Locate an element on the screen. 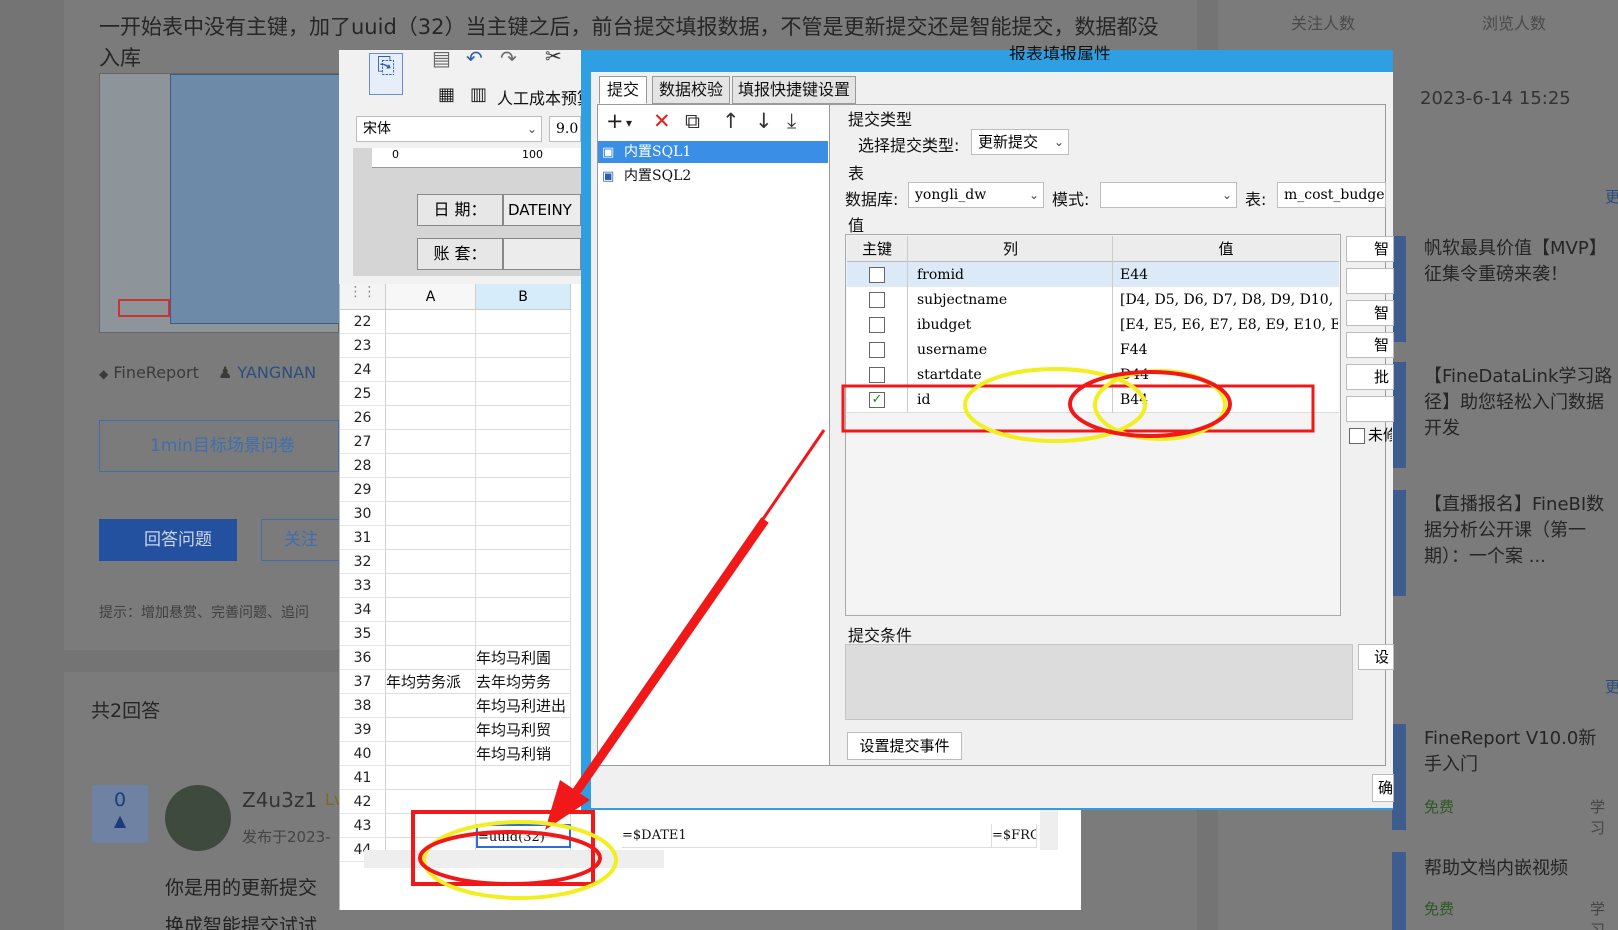  side-button-blank is located at coordinates (1370, 281).